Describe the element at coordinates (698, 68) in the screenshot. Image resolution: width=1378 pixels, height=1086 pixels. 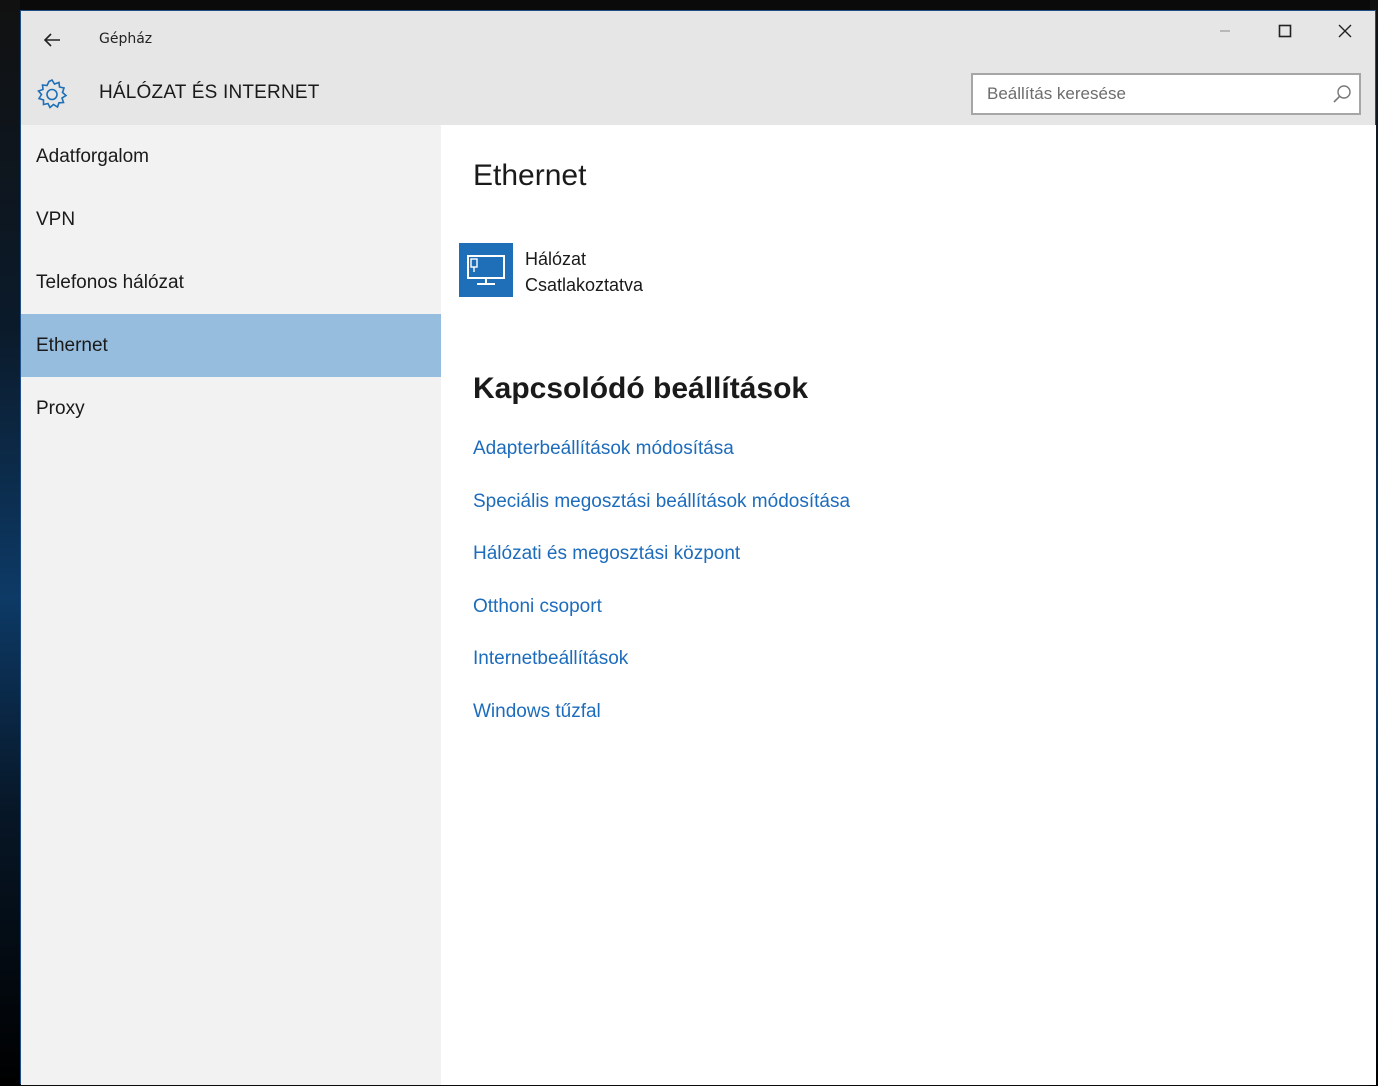
I see `title-bar: Gépház HÁLÓZAT ÉS INTERNET` at that location.